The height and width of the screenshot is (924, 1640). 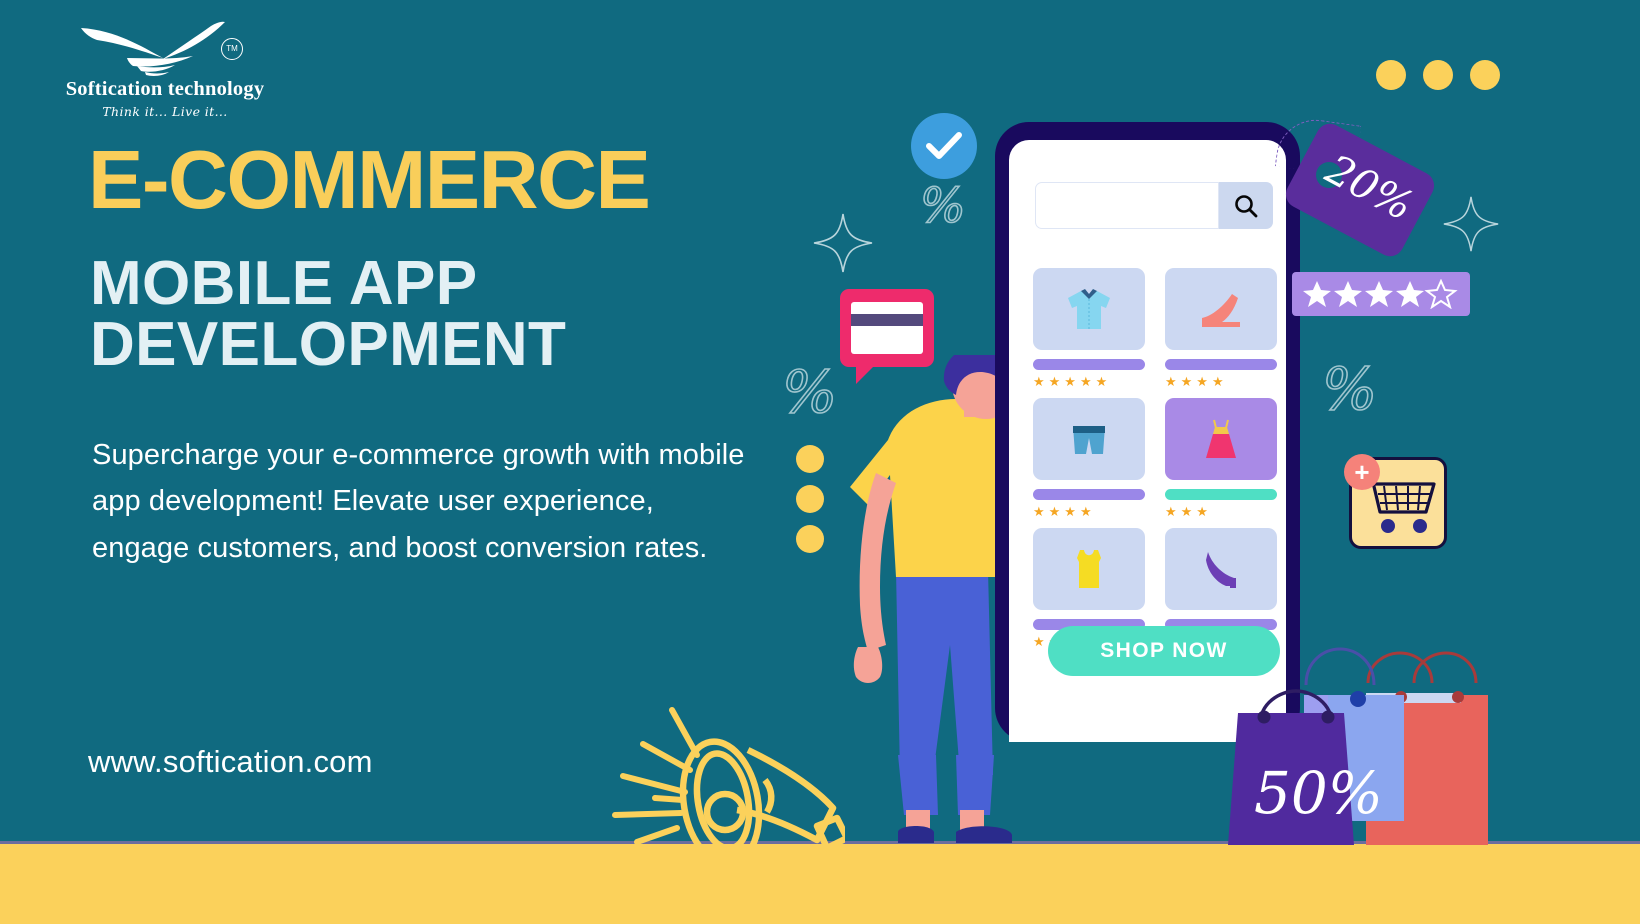 What do you see at coordinates (1362, 472) in the screenshot?
I see `add-plus-icon: +` at bounding box center [1362, 472].